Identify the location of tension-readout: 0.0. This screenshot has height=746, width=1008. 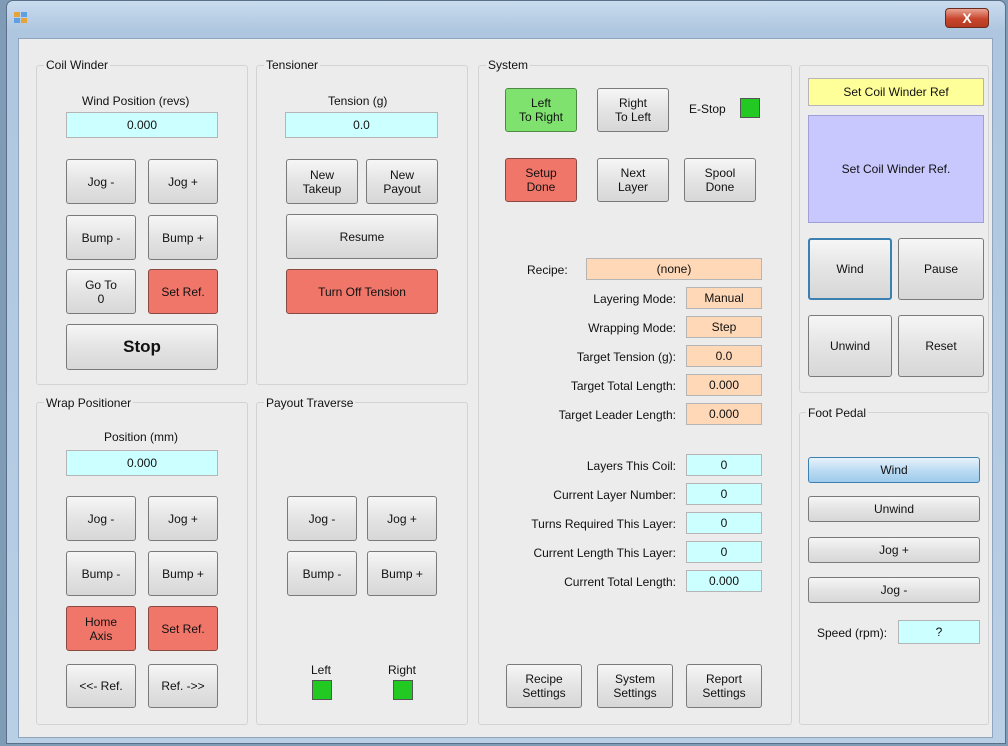
(361, 125).